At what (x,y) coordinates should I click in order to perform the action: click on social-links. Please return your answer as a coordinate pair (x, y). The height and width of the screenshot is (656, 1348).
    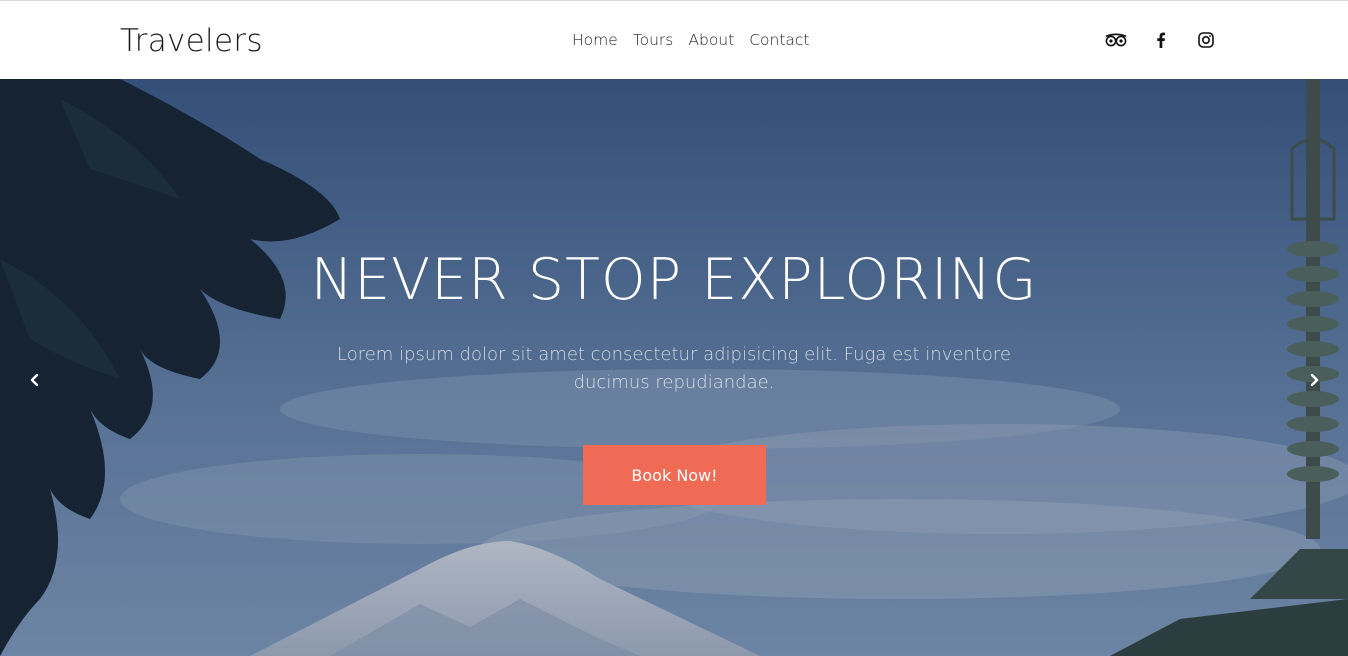
    Looking at the image, I should click on (1160, 40).